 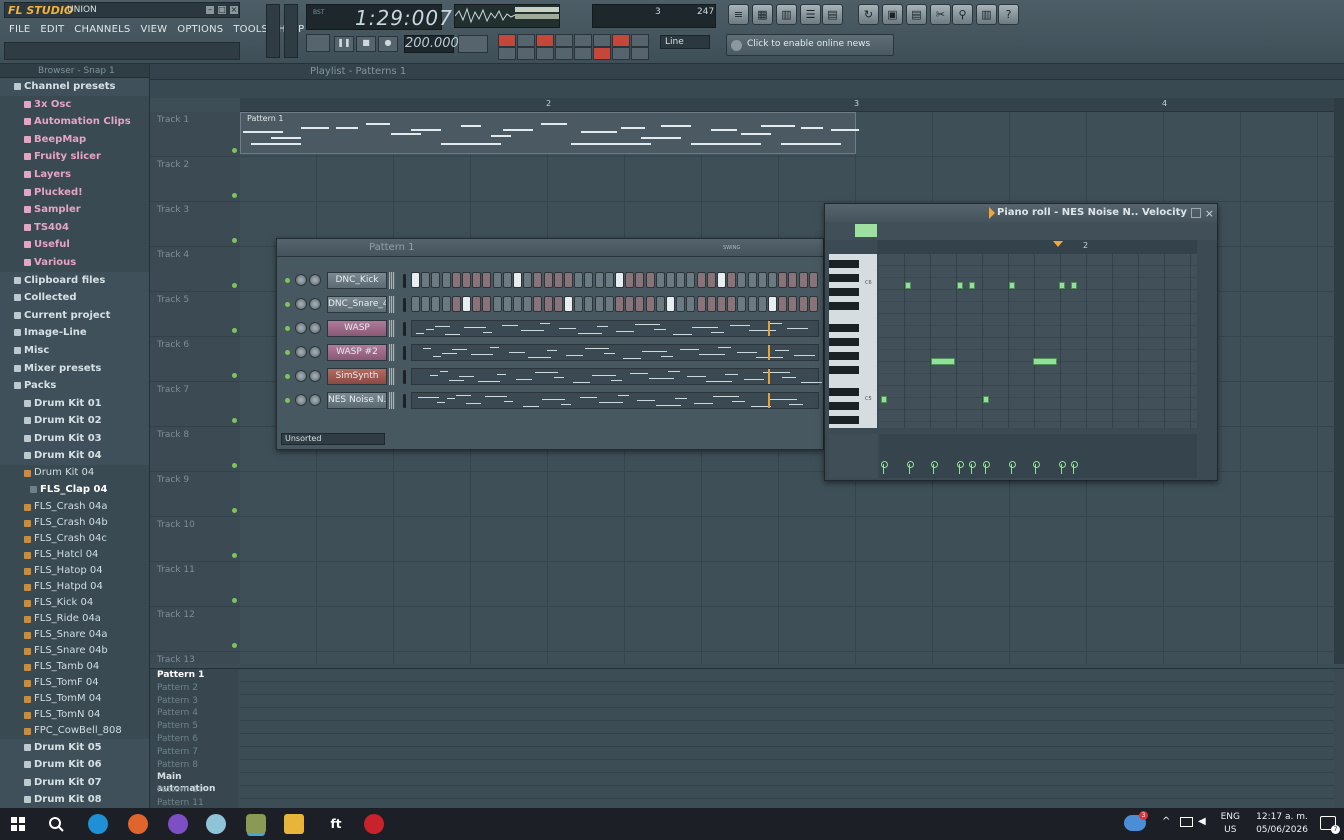 What do you see at coordinates (74, 175) in the screenshot?
I see `browser-folder: Layers` at bounding box center [74, 175].